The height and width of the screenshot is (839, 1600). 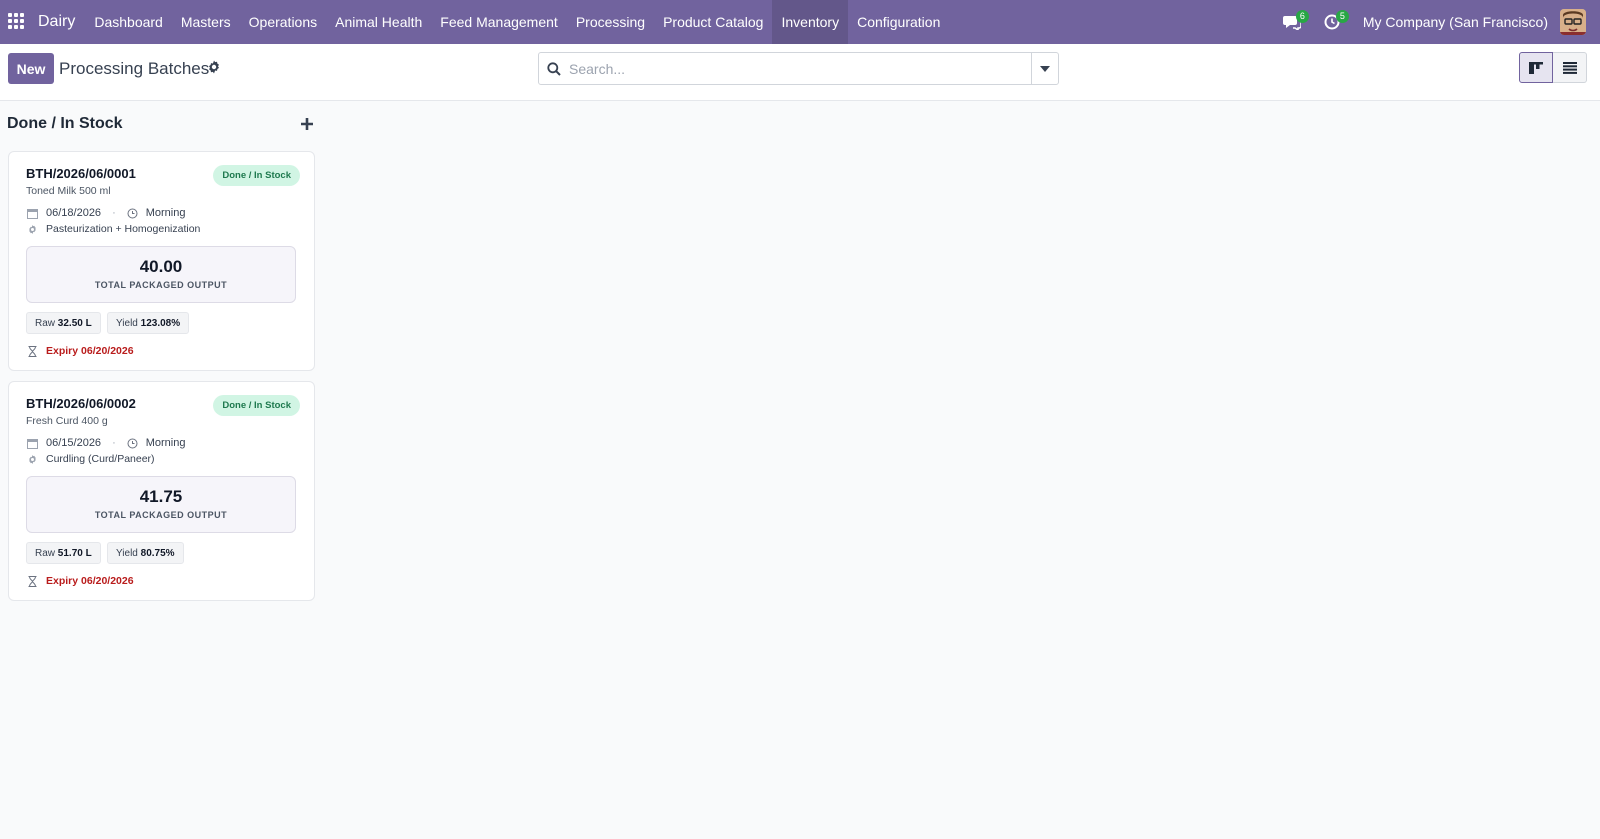 What do you see at coordinates (161, 266) in the screenshot?
I see `output-value: 40.00` at bounding box center [161, 266].